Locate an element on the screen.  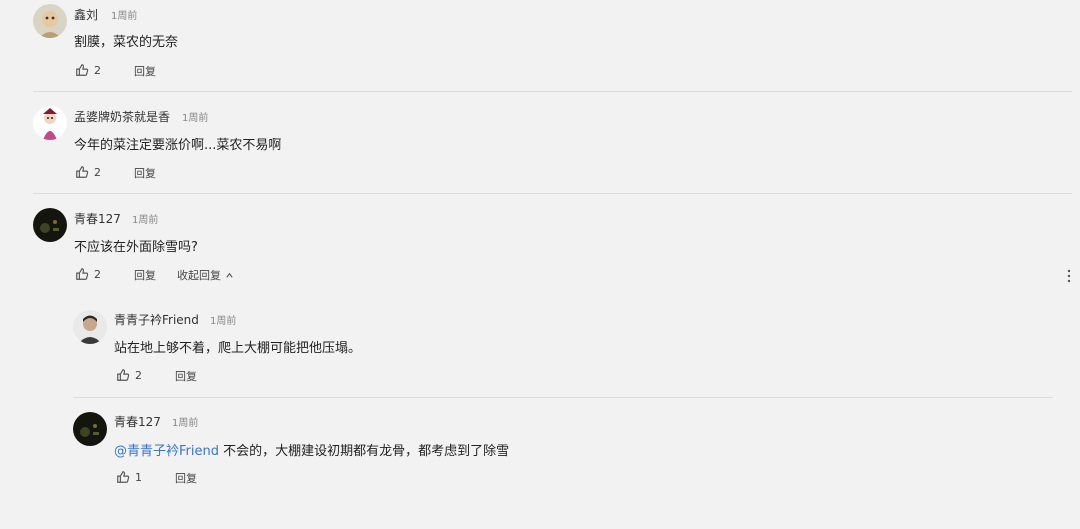
like-button: 1 is located at coordinates (129, 477).